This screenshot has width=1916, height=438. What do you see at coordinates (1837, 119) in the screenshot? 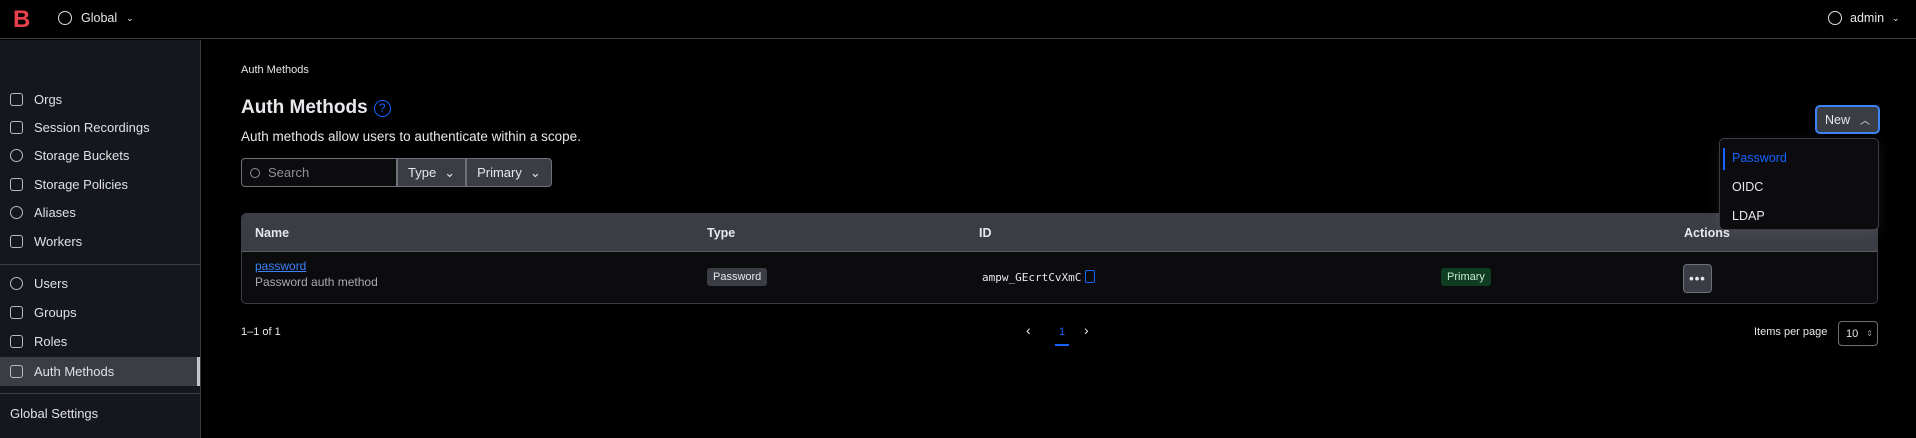
I see `new-button-label: New` at bounding box center [1837, 119].